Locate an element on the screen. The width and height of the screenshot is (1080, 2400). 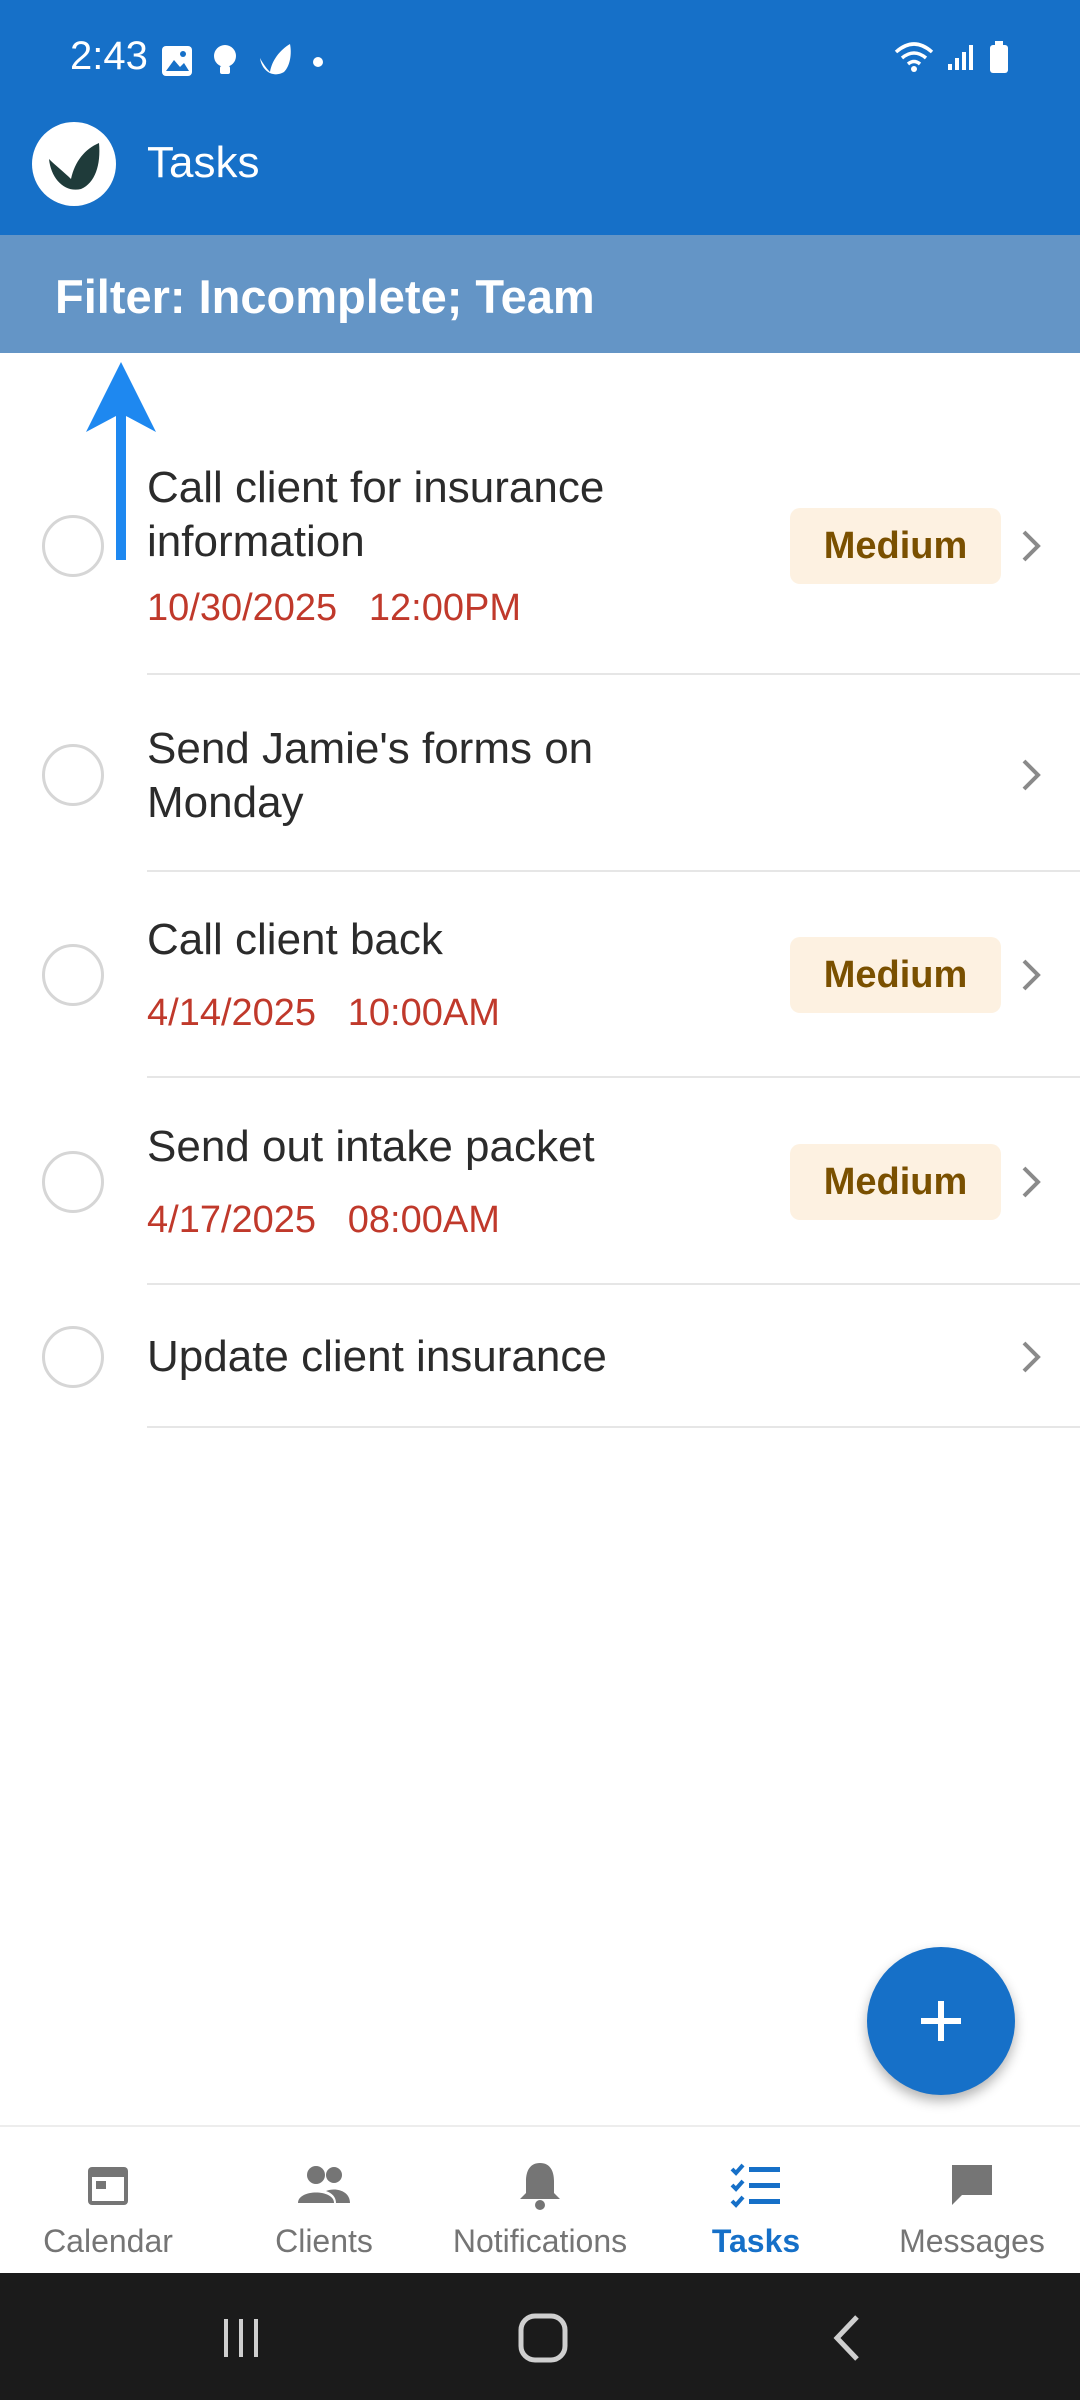
filter-text: Filter: Incomplete; Team is located at coordinates (325, 296).